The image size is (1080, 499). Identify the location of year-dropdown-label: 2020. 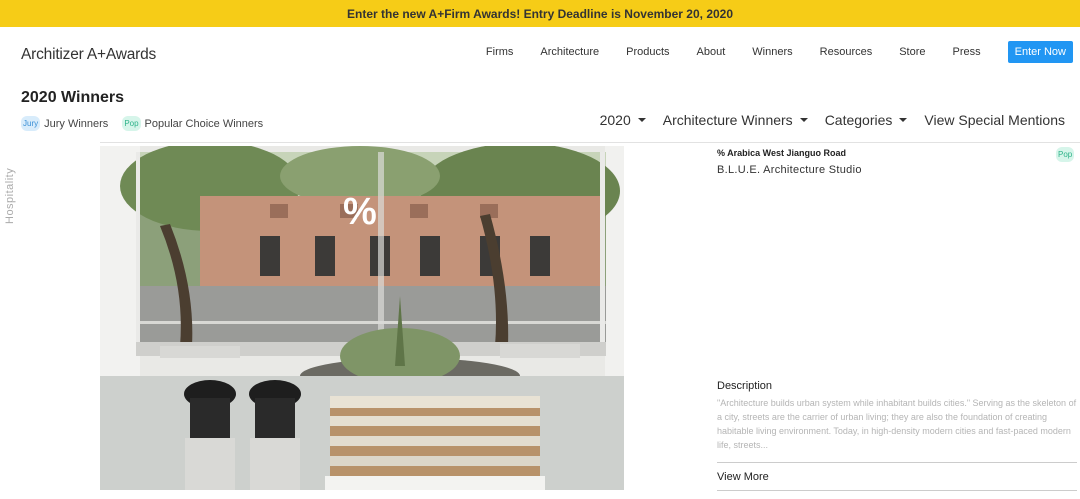
(615, 120).